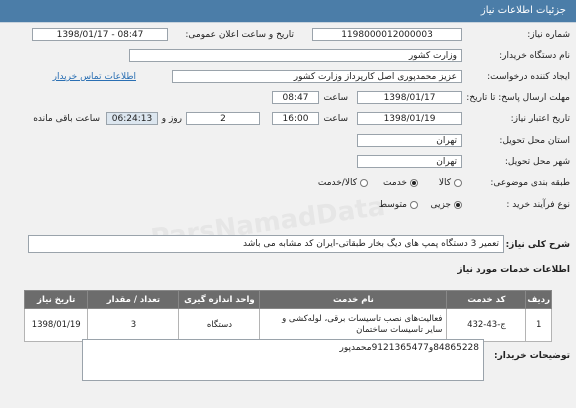  What do you see at coordinates (56, 299) in the screenshot?
I see `col-date: تاریخ نیاز` at bounding box center [56, 299].